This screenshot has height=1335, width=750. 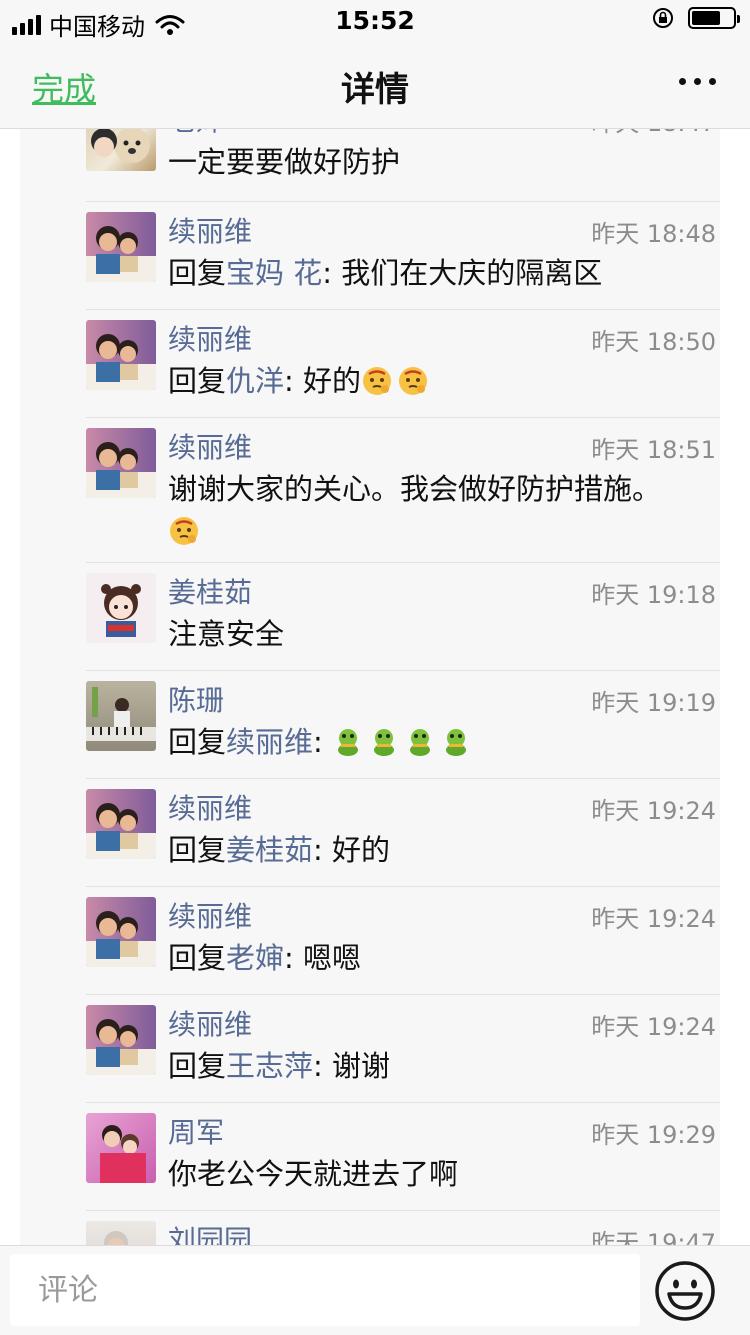 I want to click on comment-time: 昨天 18:48, so click(x=653, y=234).